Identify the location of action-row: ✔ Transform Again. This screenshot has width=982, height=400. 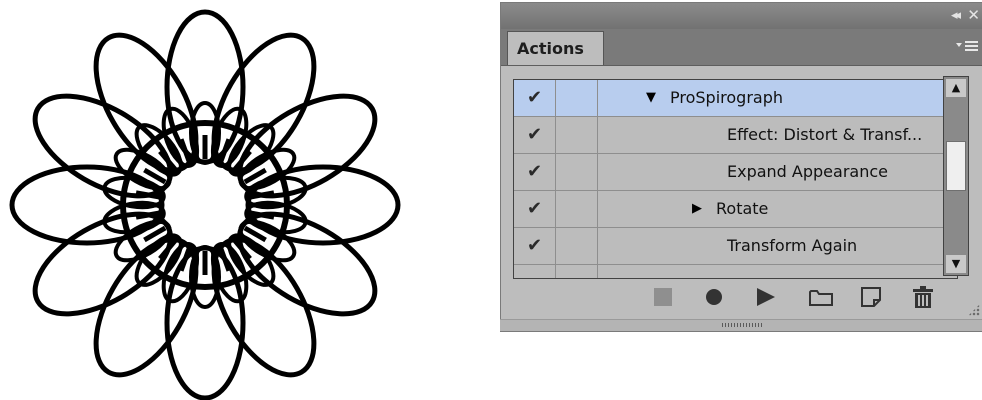
(735, 246).